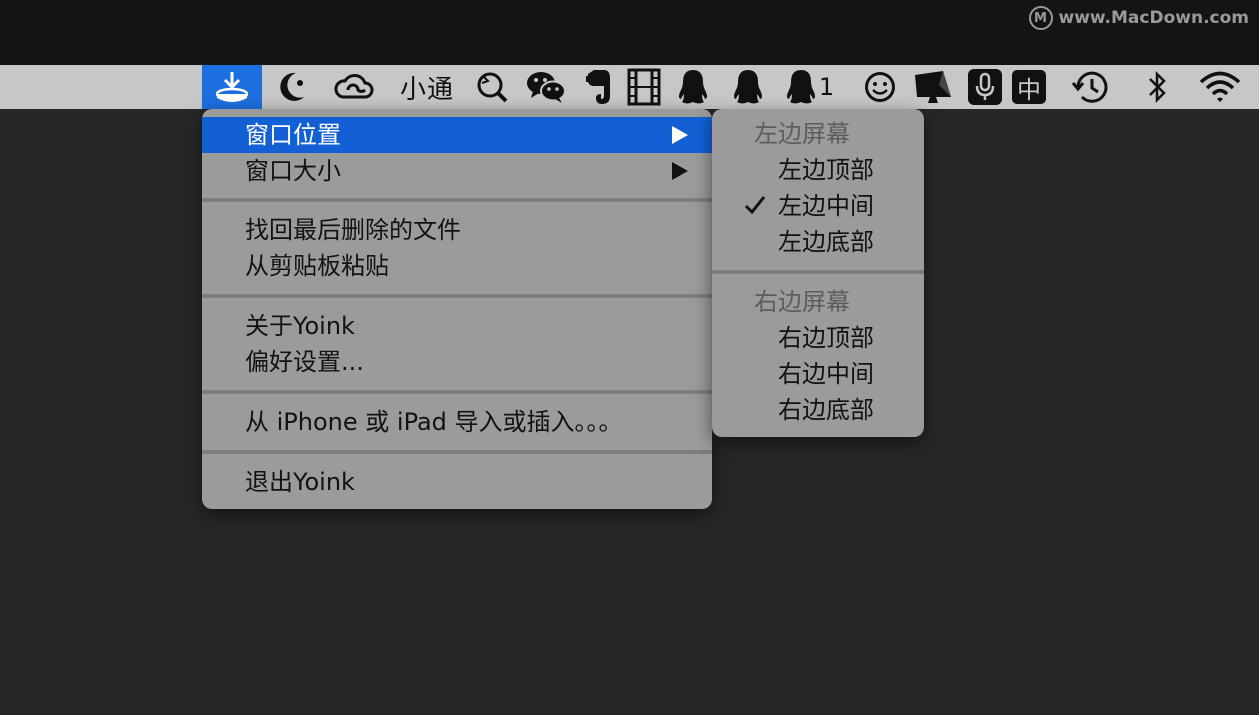  What do you see at coordinates (300, 482) in the screenshot?
I see `menu-item-label: 退出Yoink` at bounding box center [300, 482].